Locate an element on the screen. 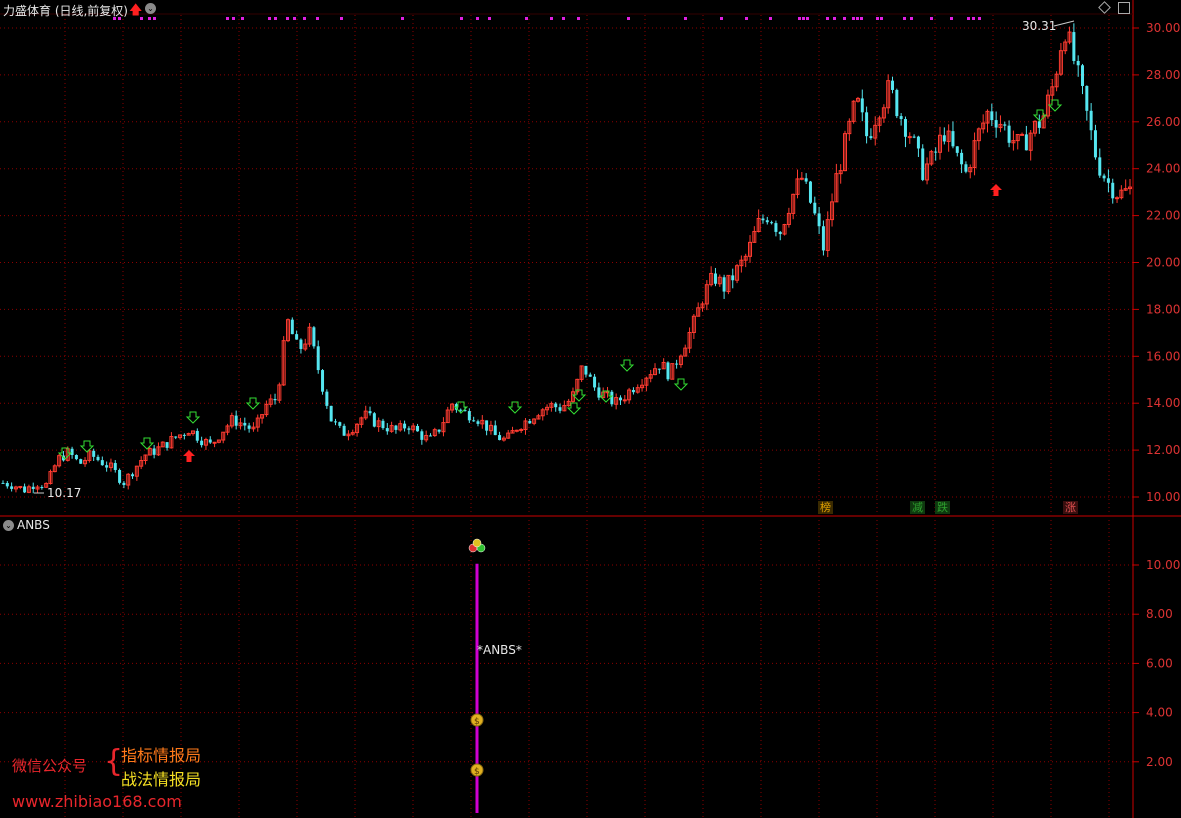 The image size is (1181, 818). website-link: www.zhibiao168.com is located at coordinates (97, 801).